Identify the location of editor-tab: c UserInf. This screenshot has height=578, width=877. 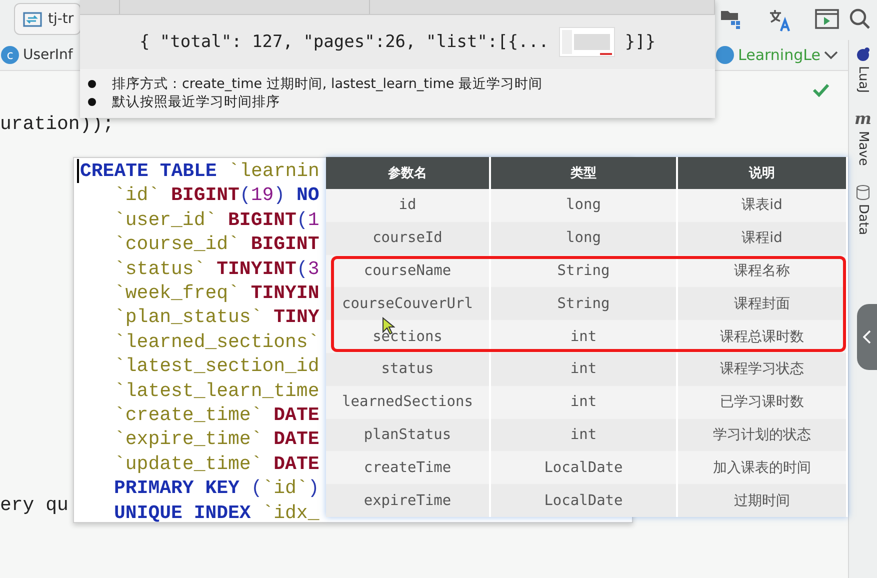
(37, 55).